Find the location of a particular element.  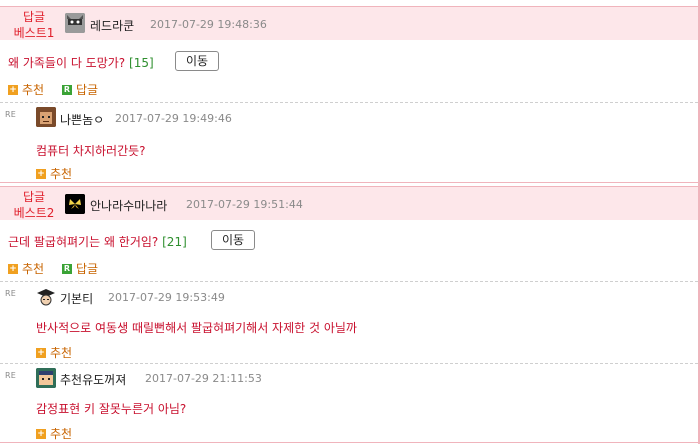

author-nick: 기본티 is located at coordinates (76, 298).